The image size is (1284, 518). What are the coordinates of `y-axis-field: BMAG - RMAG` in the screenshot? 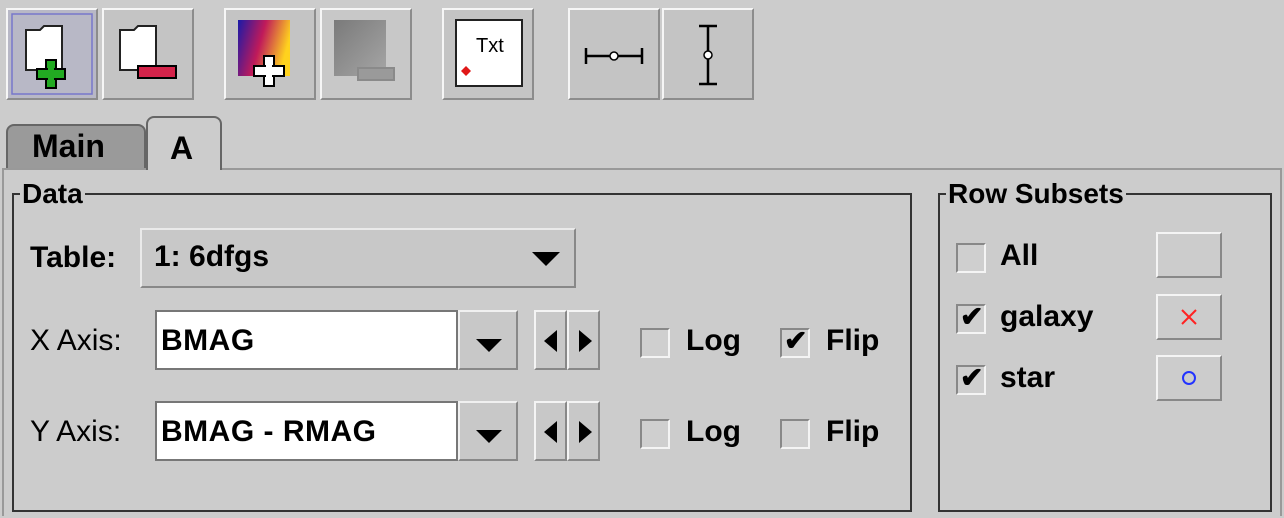 It's located at (306, 431).